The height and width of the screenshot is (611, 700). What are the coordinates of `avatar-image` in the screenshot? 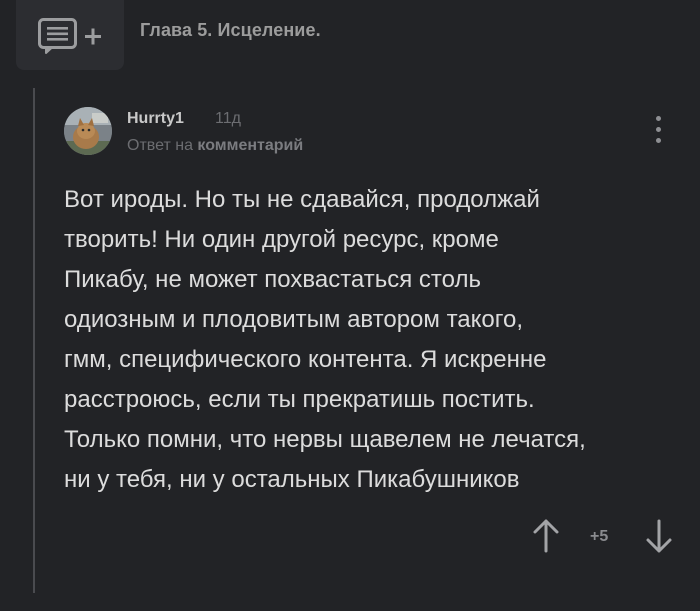 It's located at (88, 131).